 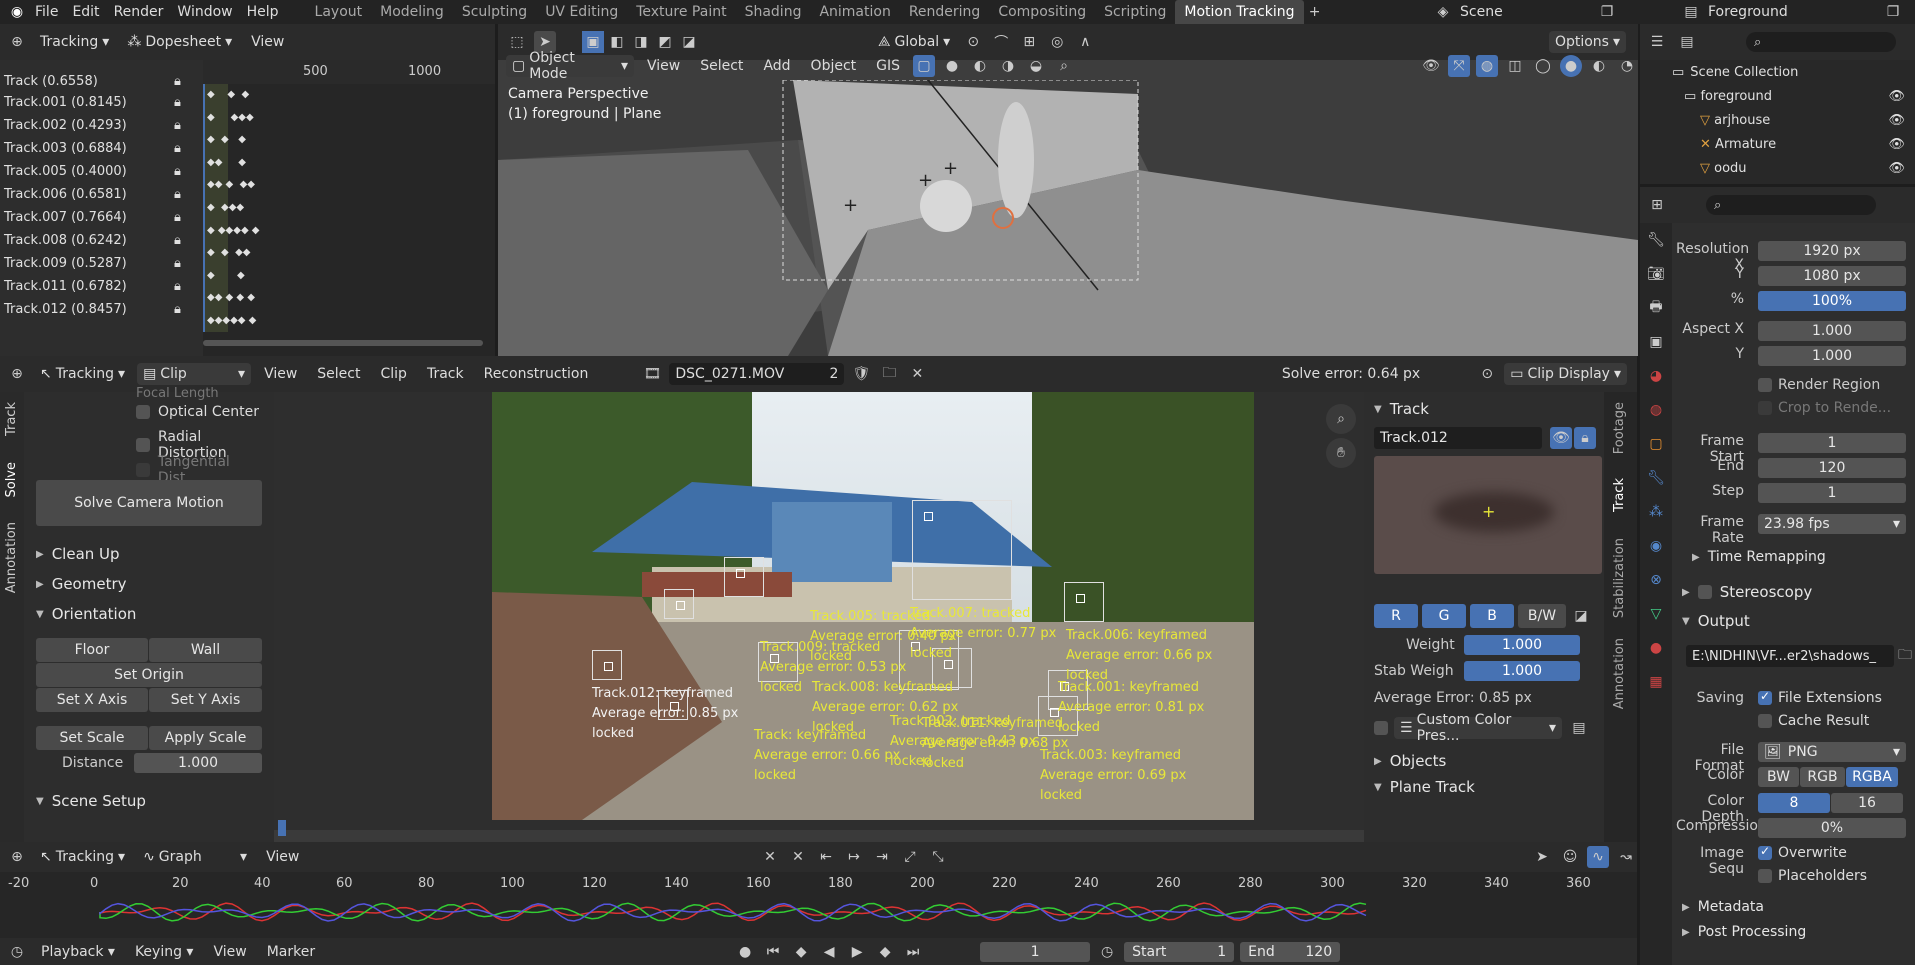 What do you see at coordinates (149, 503) in the screenshot?
I see `solve-camera-motion-button: Solve Camera Motion` at bounding box center [149, 503].